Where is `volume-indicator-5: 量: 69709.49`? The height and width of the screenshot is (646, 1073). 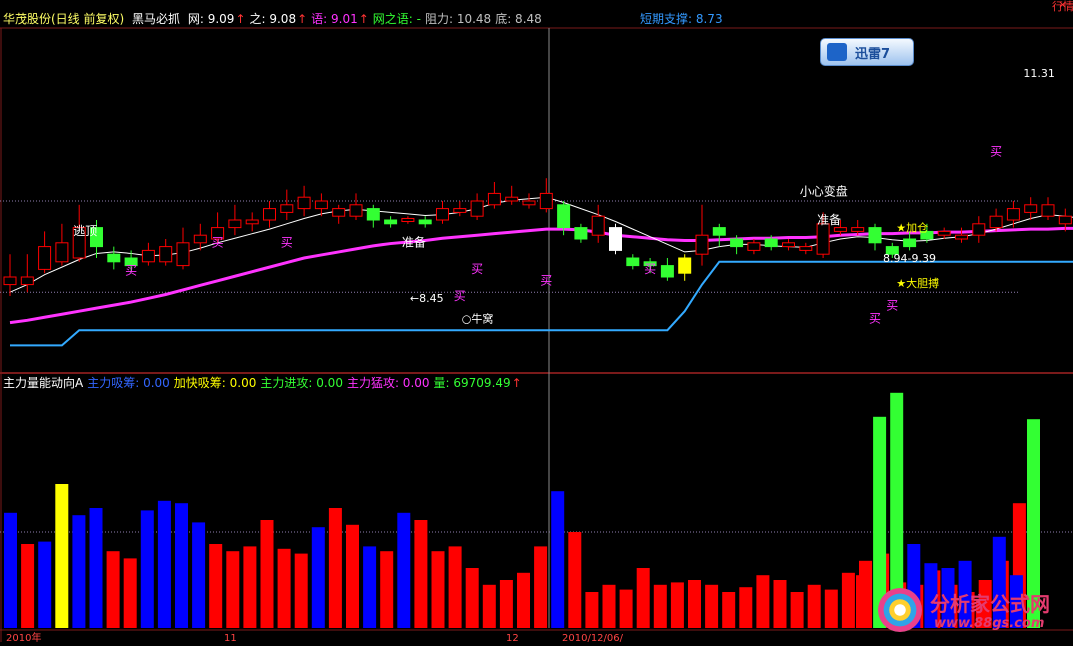 volume-indicator-5: 量: 69709.49 is located at coordinates (472, 383).